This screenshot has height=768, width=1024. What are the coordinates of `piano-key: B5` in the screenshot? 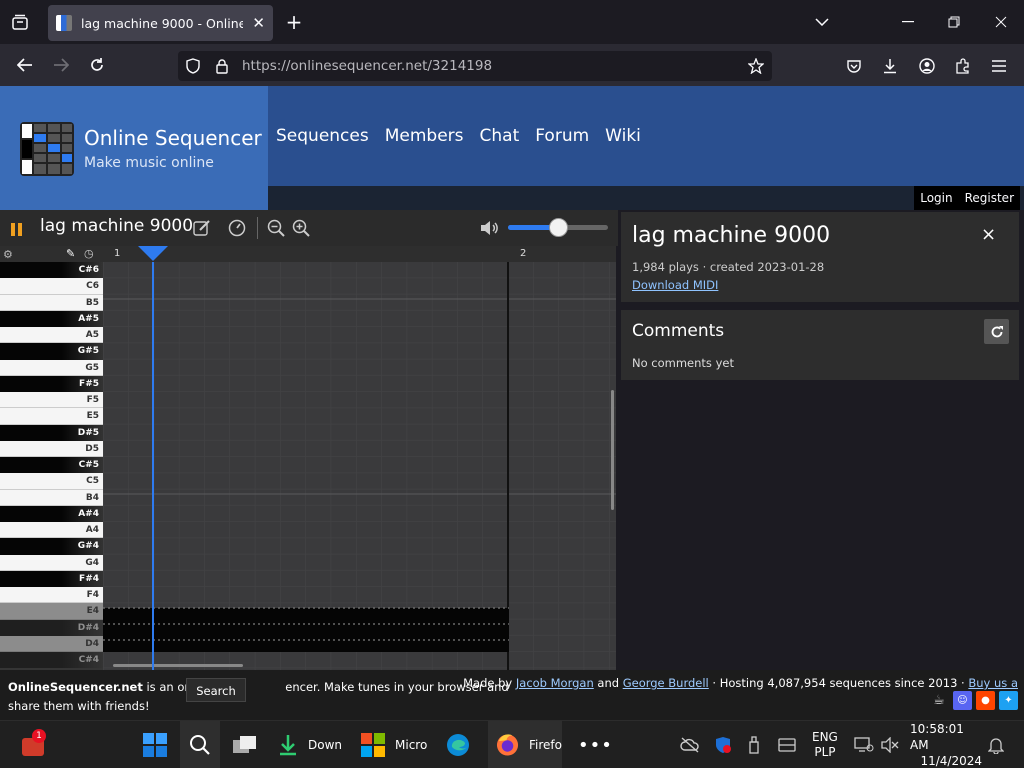 It's located at (51, 302).